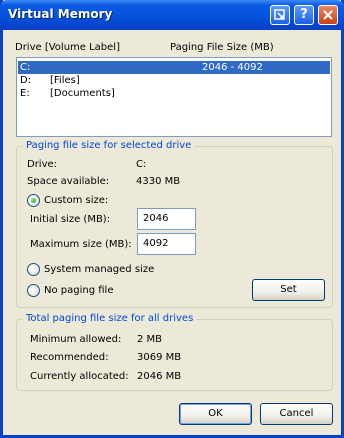  I want to click on no-paging-file-radio, so click(33, 290).